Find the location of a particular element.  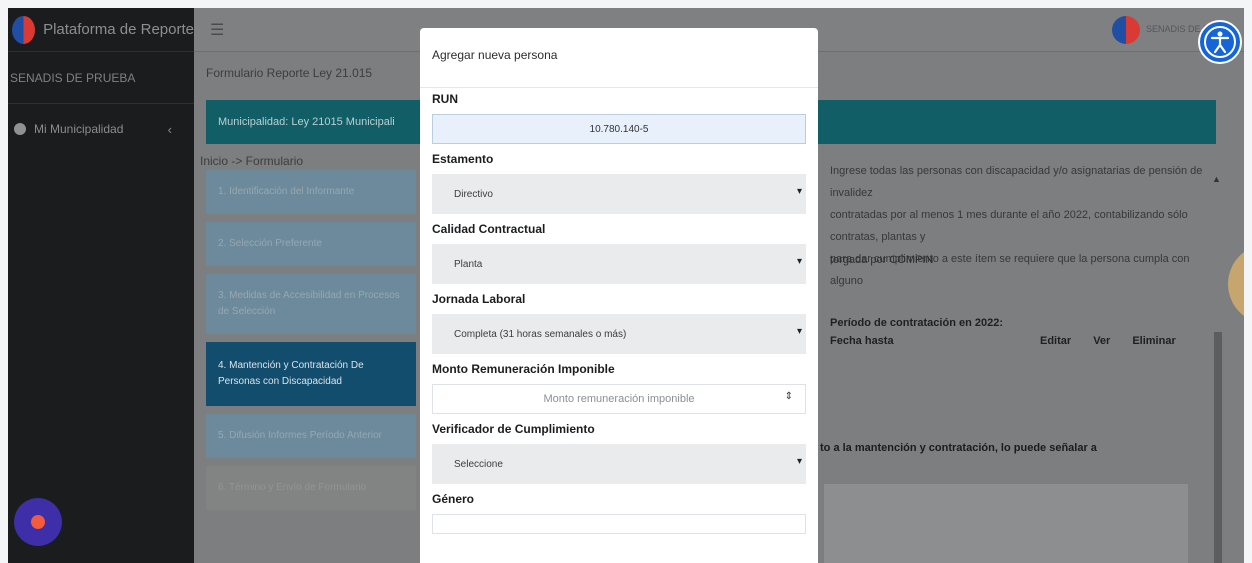

step-1: 1. Identificación del Informante is located at coordinates (311, 192).